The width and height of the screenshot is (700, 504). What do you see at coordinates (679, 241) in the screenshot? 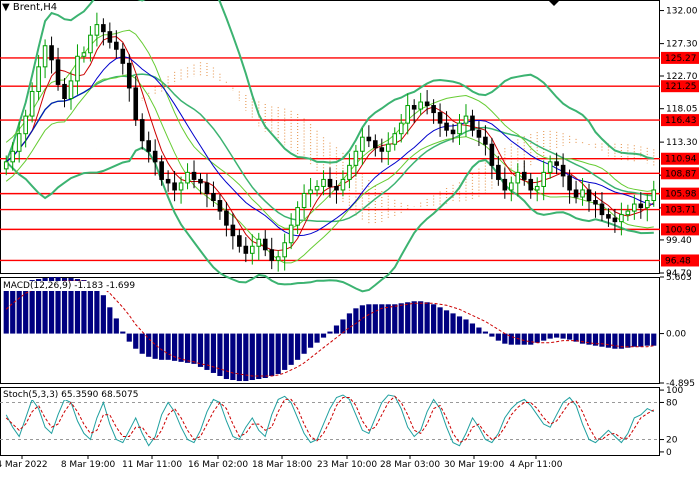
I see `price-axis-label: 99.40` at bounding box center [679, 241].